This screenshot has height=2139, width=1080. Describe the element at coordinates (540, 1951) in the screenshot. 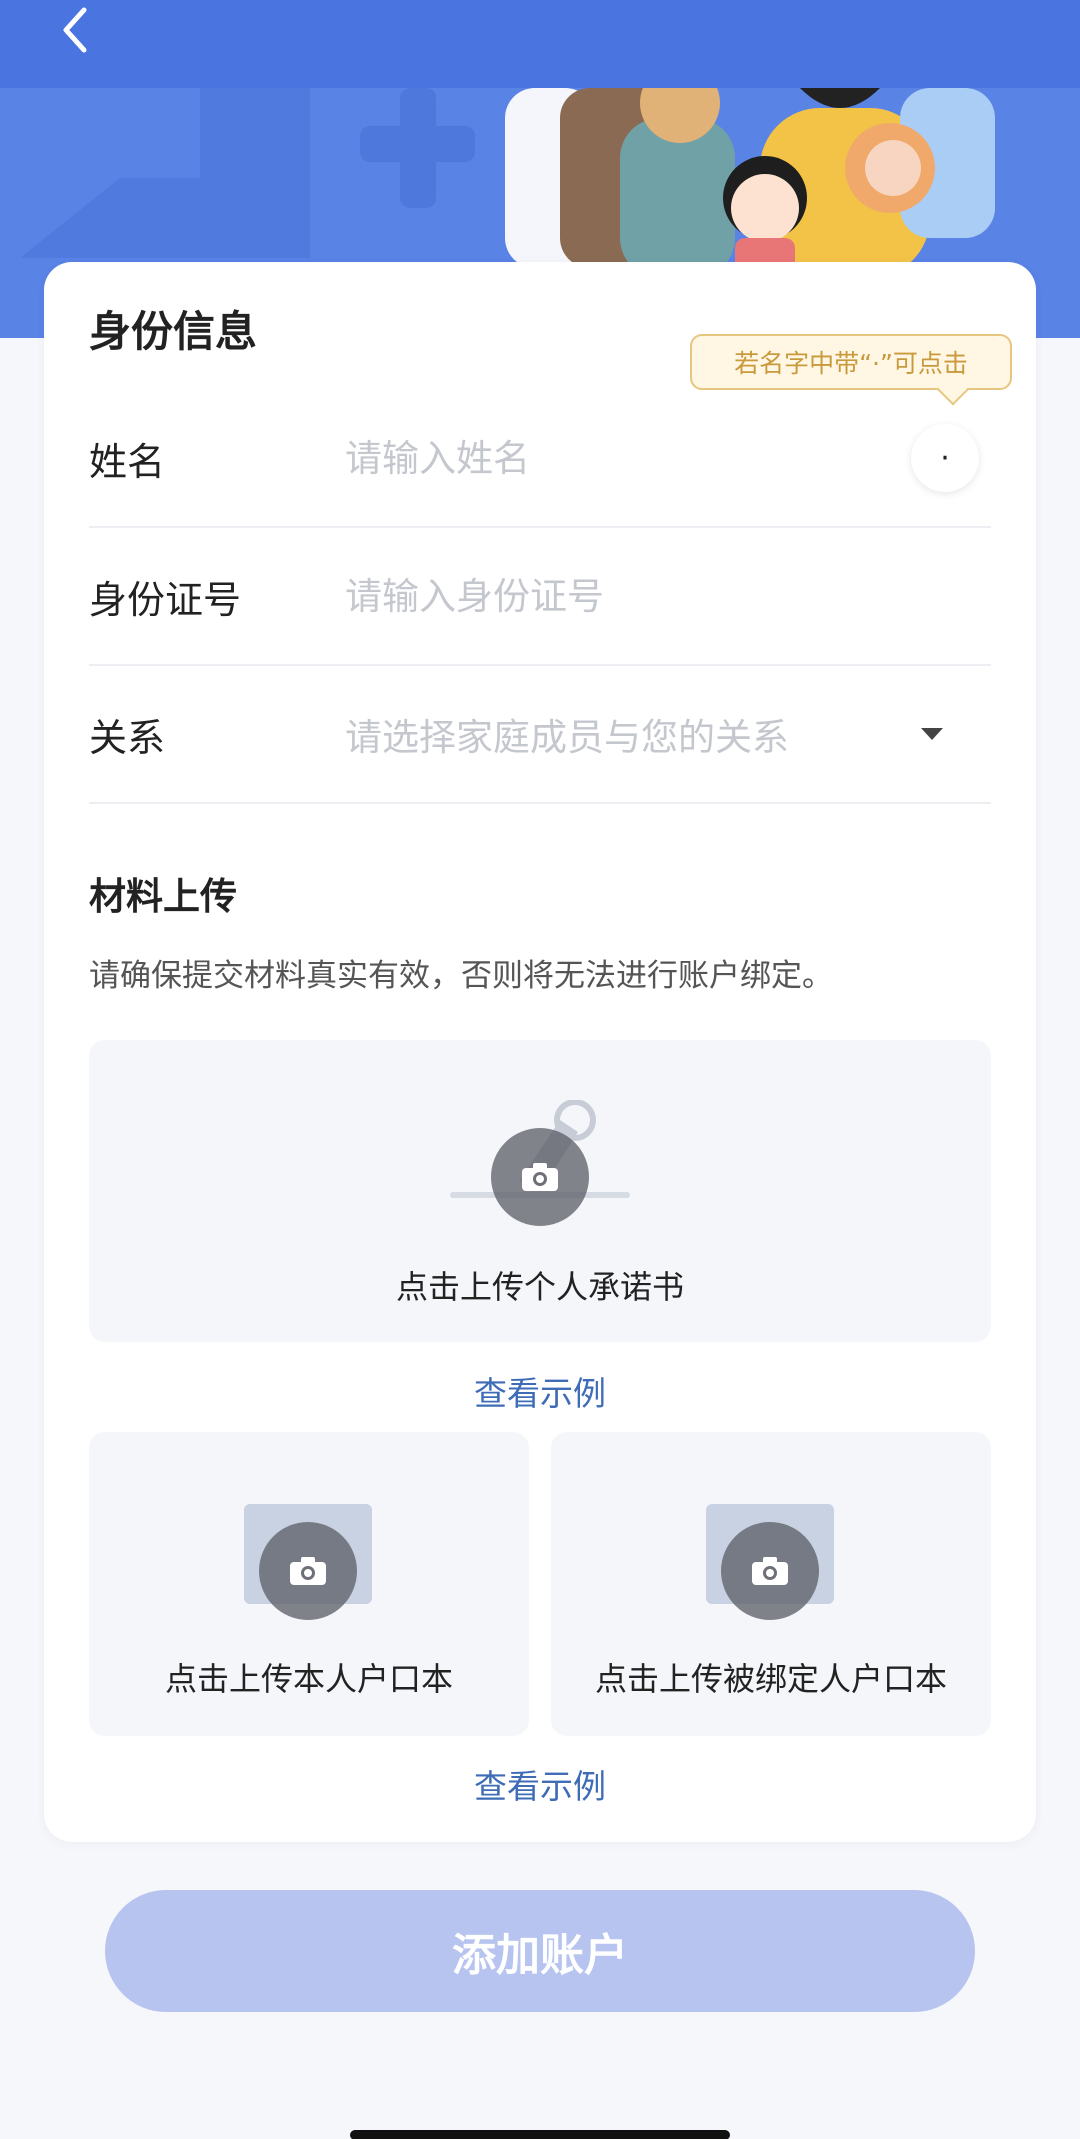

I see `add-account-button: 添加账户` at that location.